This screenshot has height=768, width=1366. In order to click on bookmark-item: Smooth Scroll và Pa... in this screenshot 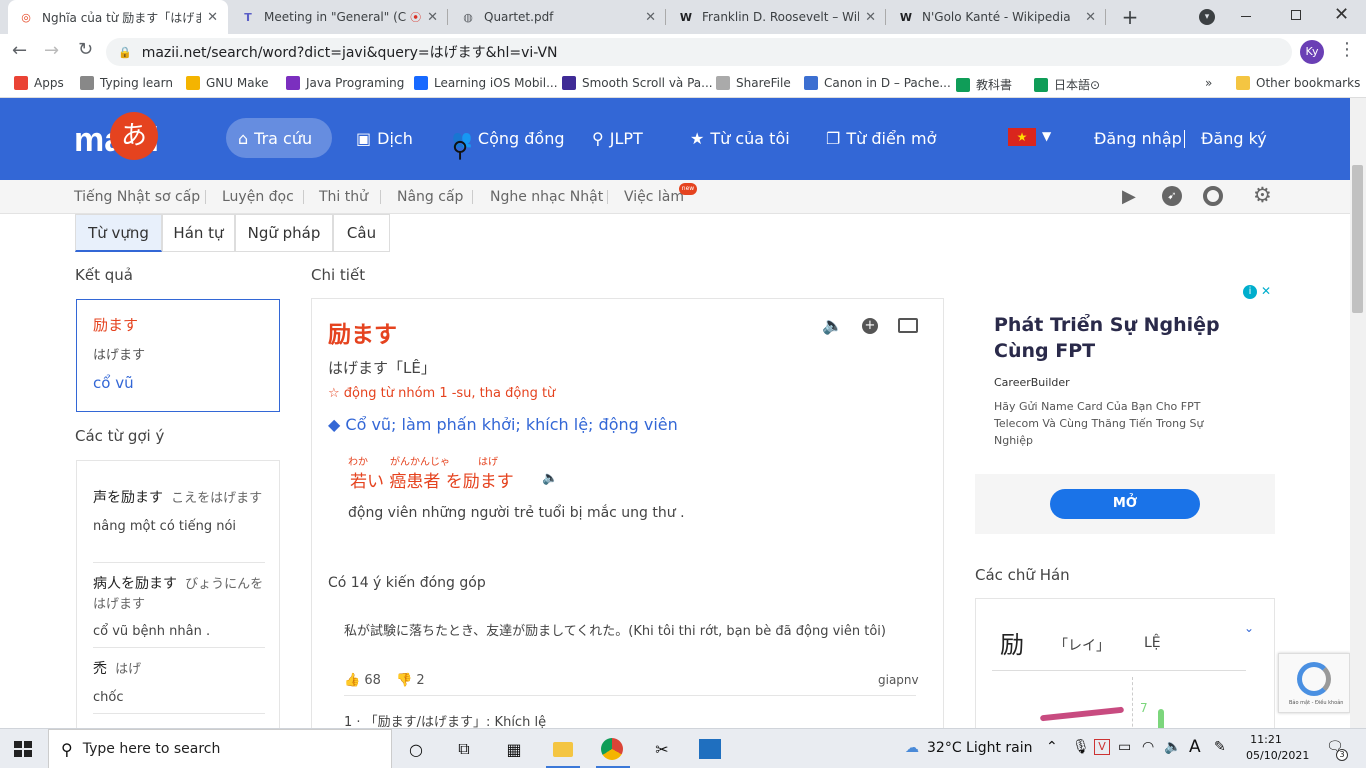, I will do `click(637, 83)`.